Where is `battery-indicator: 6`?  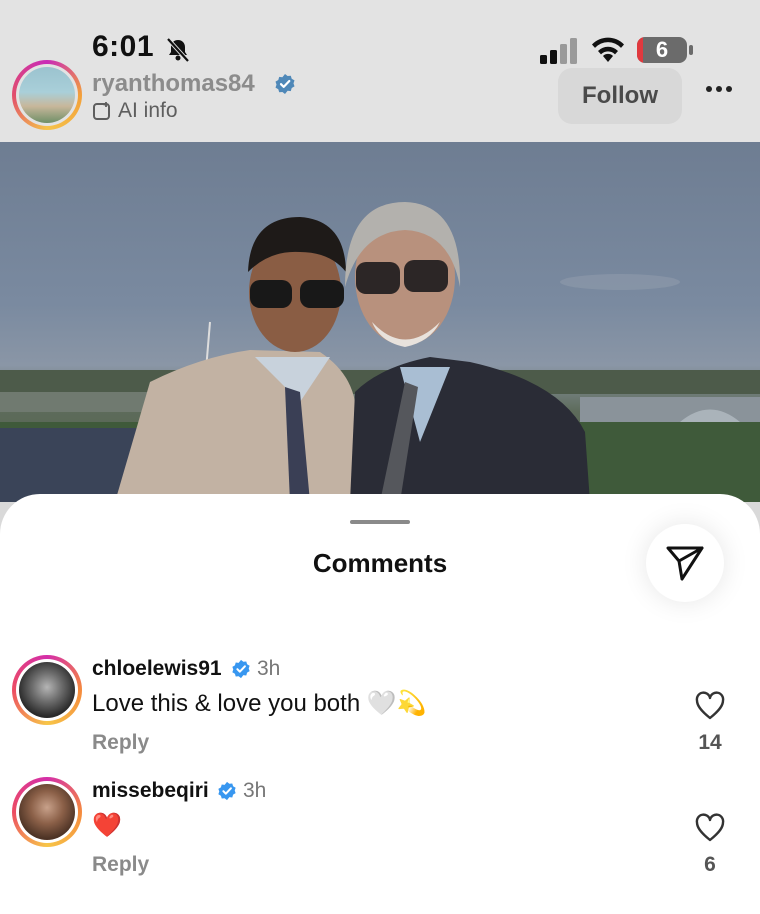 battery-indicator: 6 is located at coordinates (662, 50).